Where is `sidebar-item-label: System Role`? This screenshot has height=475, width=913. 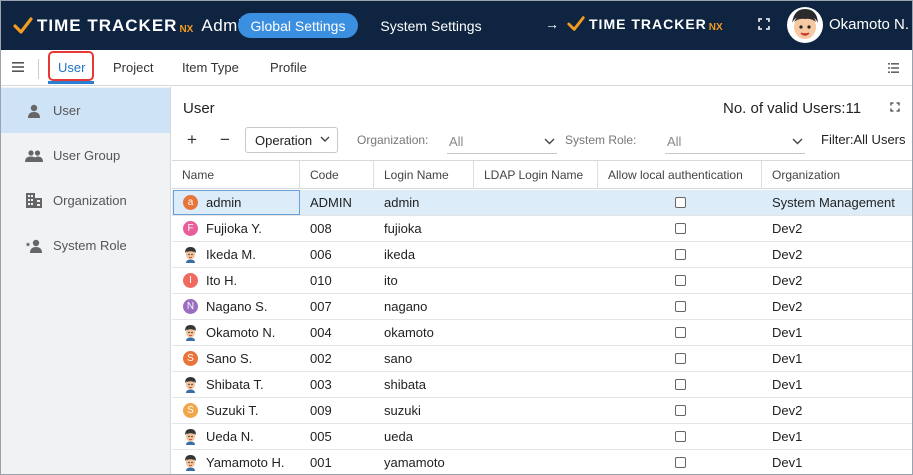 sidebar-item-label: System Role is located at coordinates (90, 245).